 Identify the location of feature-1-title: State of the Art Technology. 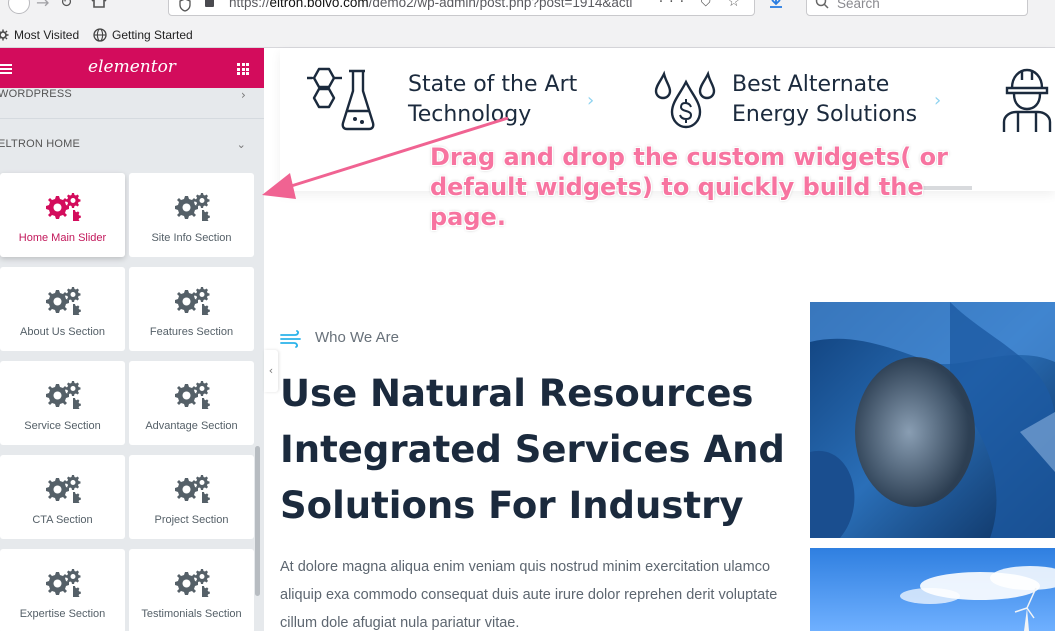
(493, 99).